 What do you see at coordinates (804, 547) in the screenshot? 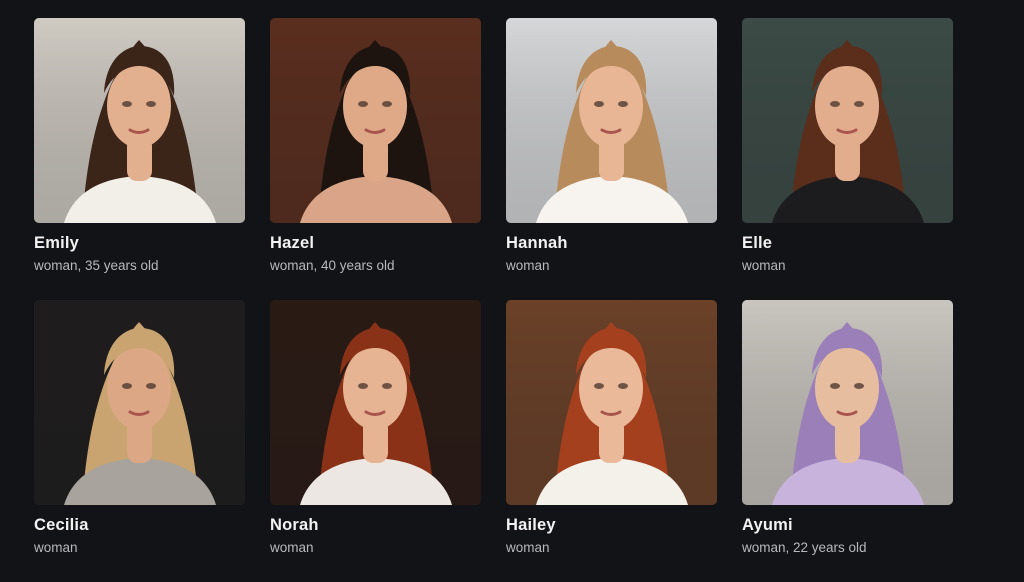
I see `profile-meta: woman, 22 years old` at bounding box center [804, 547].